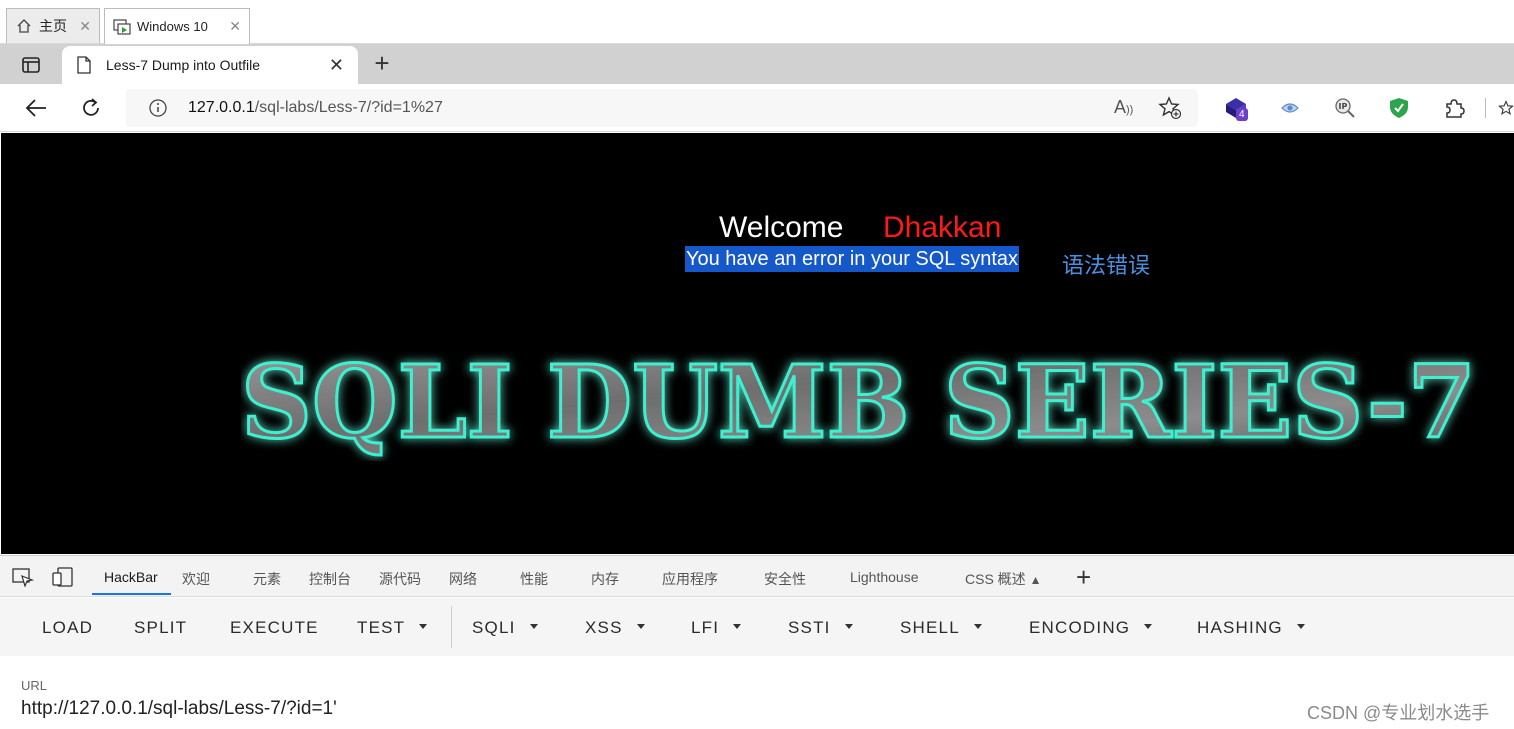 This screenshot has width=1514, height=729. What do you see at coordinates (183, 65) in the screenshot?
I see `tab-title: Less-7 Dump into Outfile` at bounding box center [183, 65].